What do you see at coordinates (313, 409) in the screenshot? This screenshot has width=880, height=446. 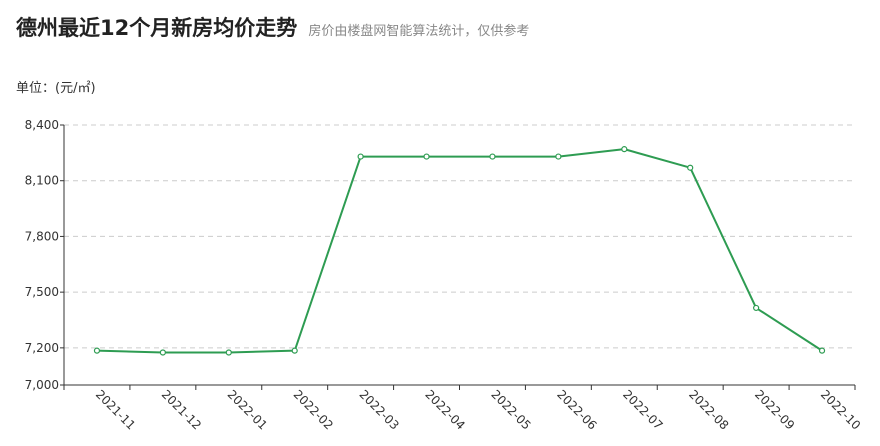 I see `x-tick-label: 2022-02` at bounding box center [313, 409].